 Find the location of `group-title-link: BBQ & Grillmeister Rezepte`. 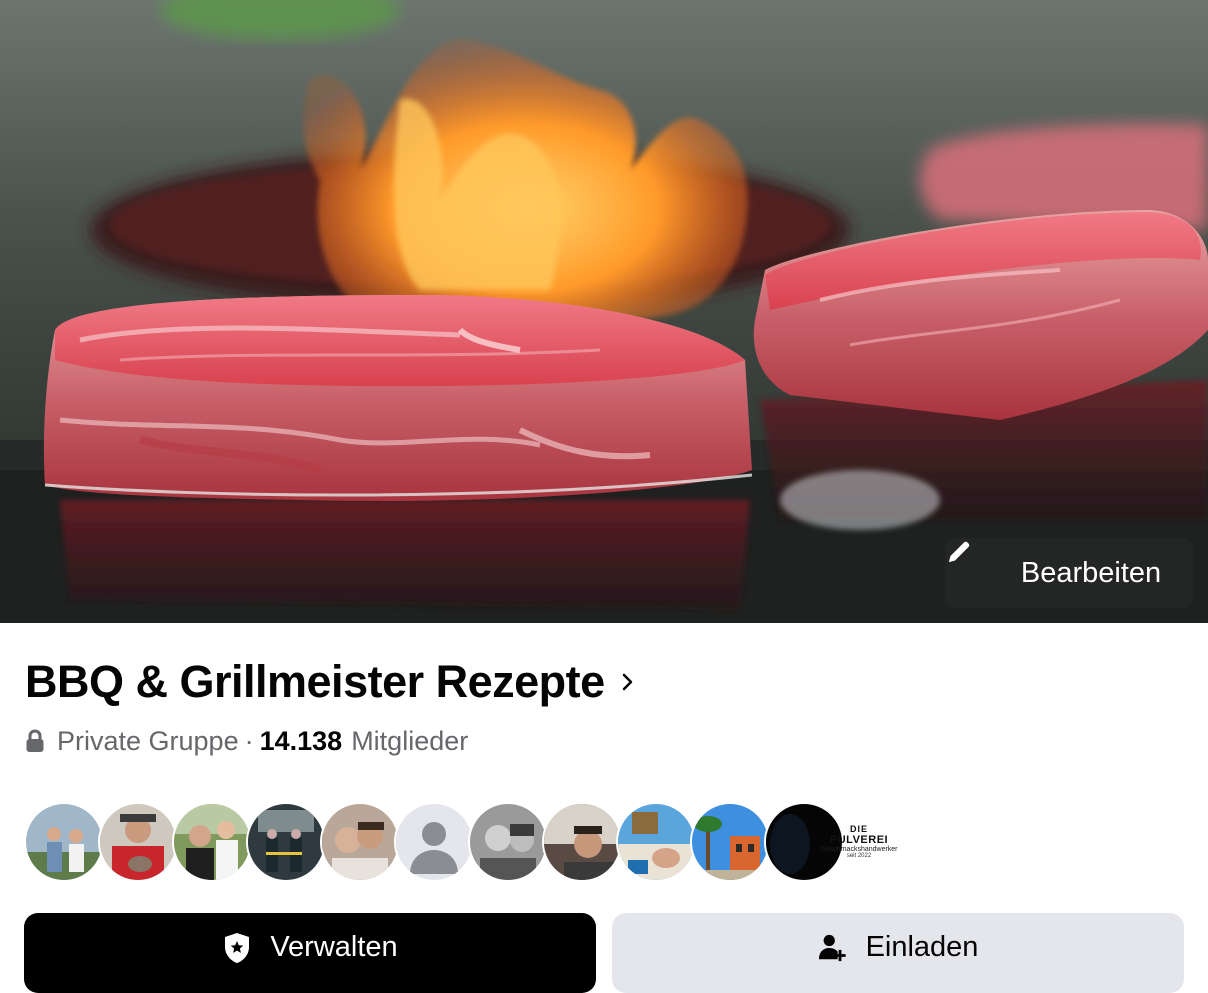

group-title-link: BBQ & Grillmeister Rezepte is located at coordinates (333, 682).